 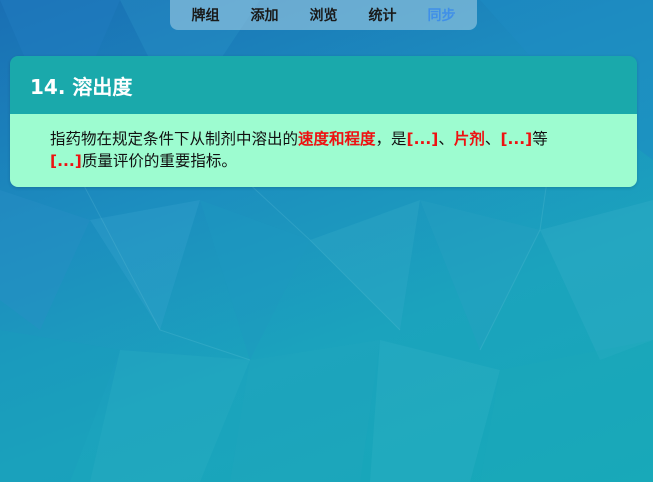 I want to click on card-header: 14. 溶出度, so click(x=323, y=85).